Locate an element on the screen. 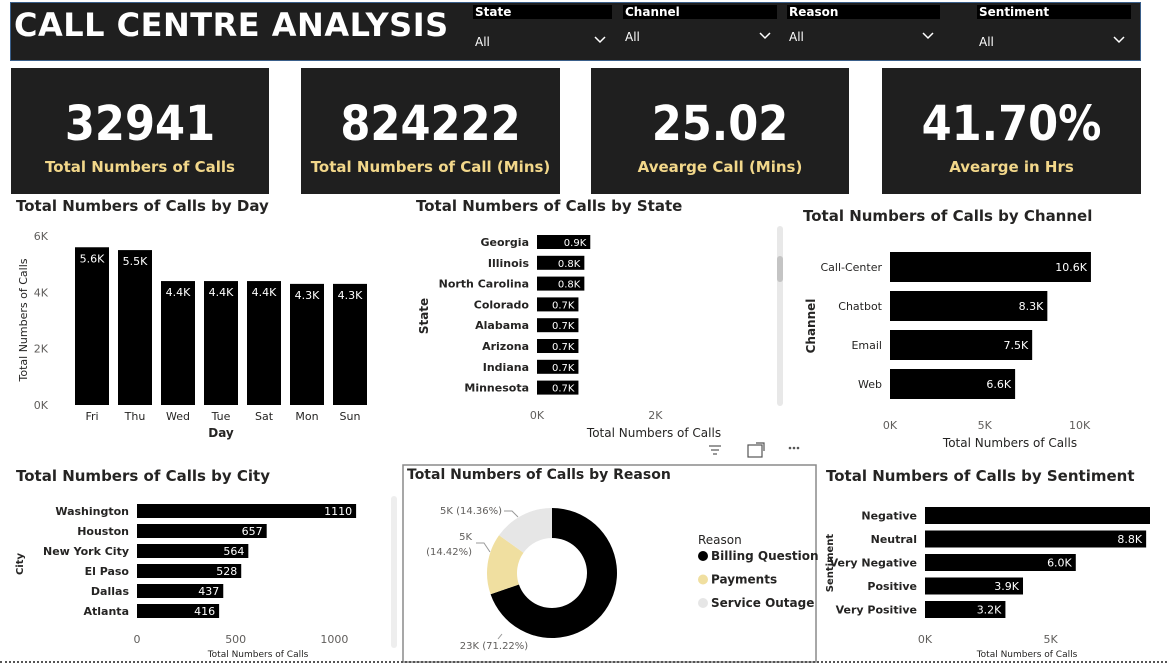  state-slicer-value: All is located at coordinates (482, 42).